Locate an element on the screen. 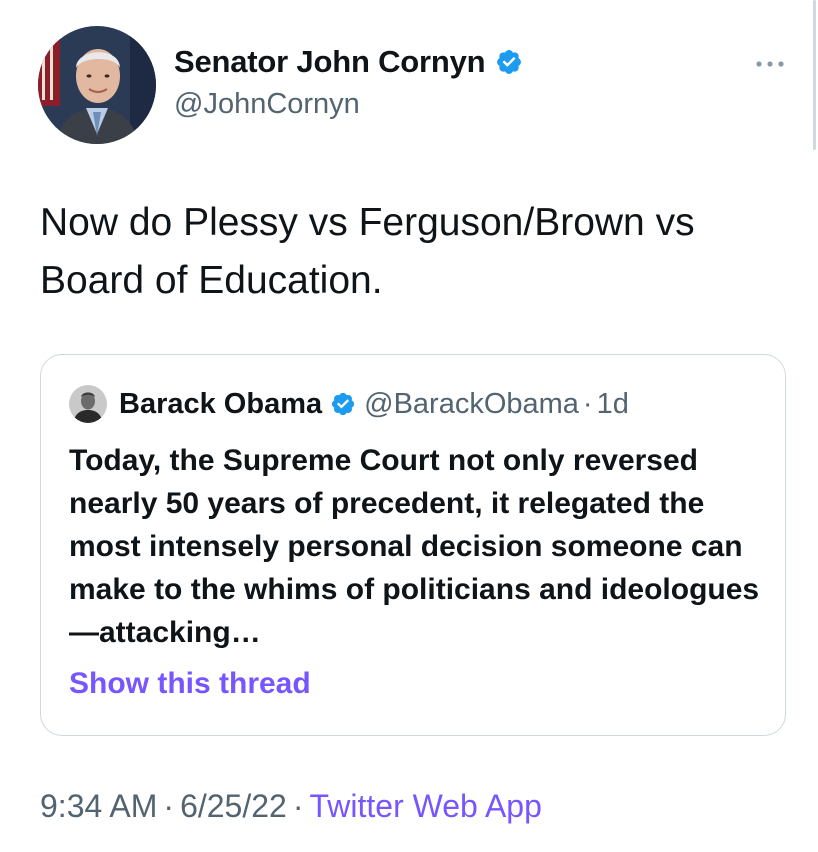  tweet-date: 6/25/22 is located at coordinates (233, 806).